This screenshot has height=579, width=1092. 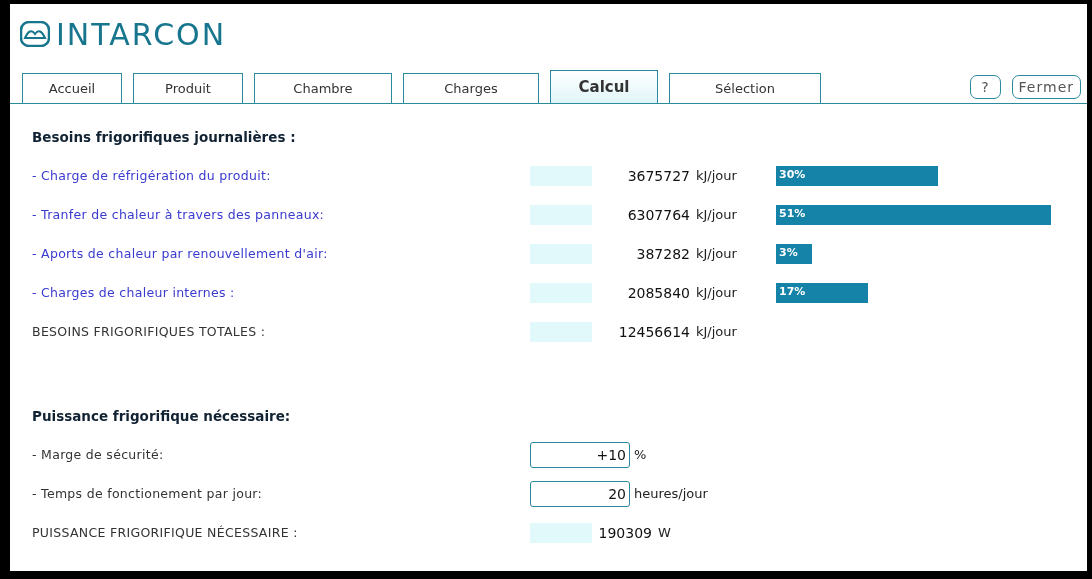 What do you see at coordinates (35, 34) in the screenshot?
I see `logo-icon` at bounding box center [35, 34].